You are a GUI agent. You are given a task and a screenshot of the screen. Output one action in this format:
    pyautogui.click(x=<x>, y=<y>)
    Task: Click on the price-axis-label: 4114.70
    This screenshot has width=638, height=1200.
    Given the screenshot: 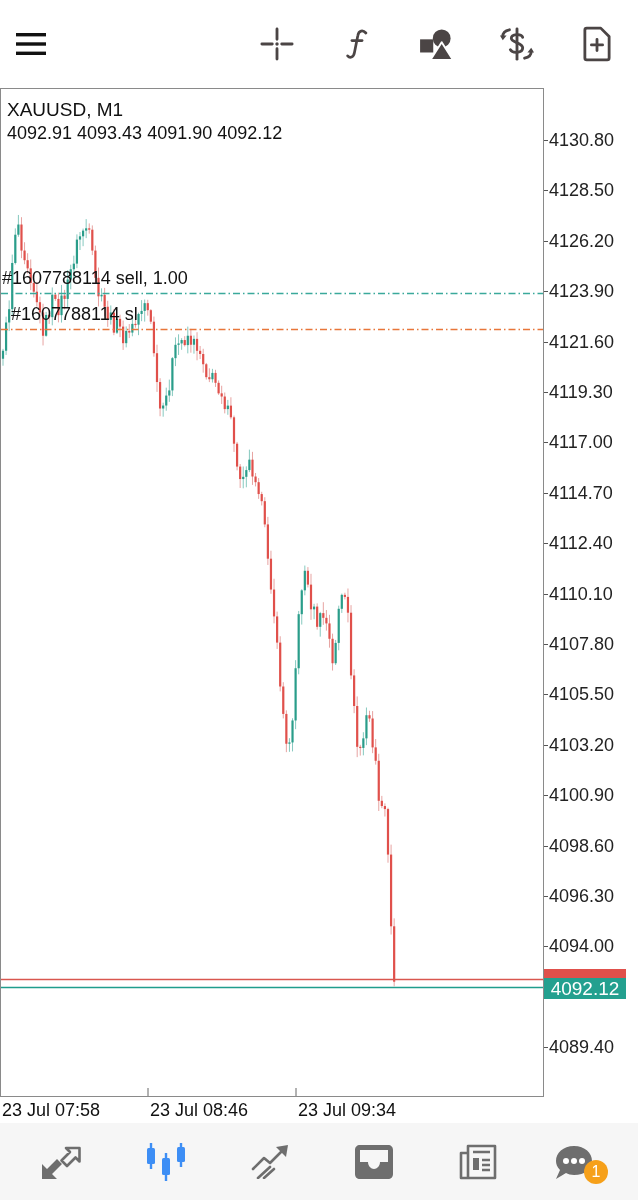 What is the action you would take?
    pyautogui.click(x=578, y=492)
    